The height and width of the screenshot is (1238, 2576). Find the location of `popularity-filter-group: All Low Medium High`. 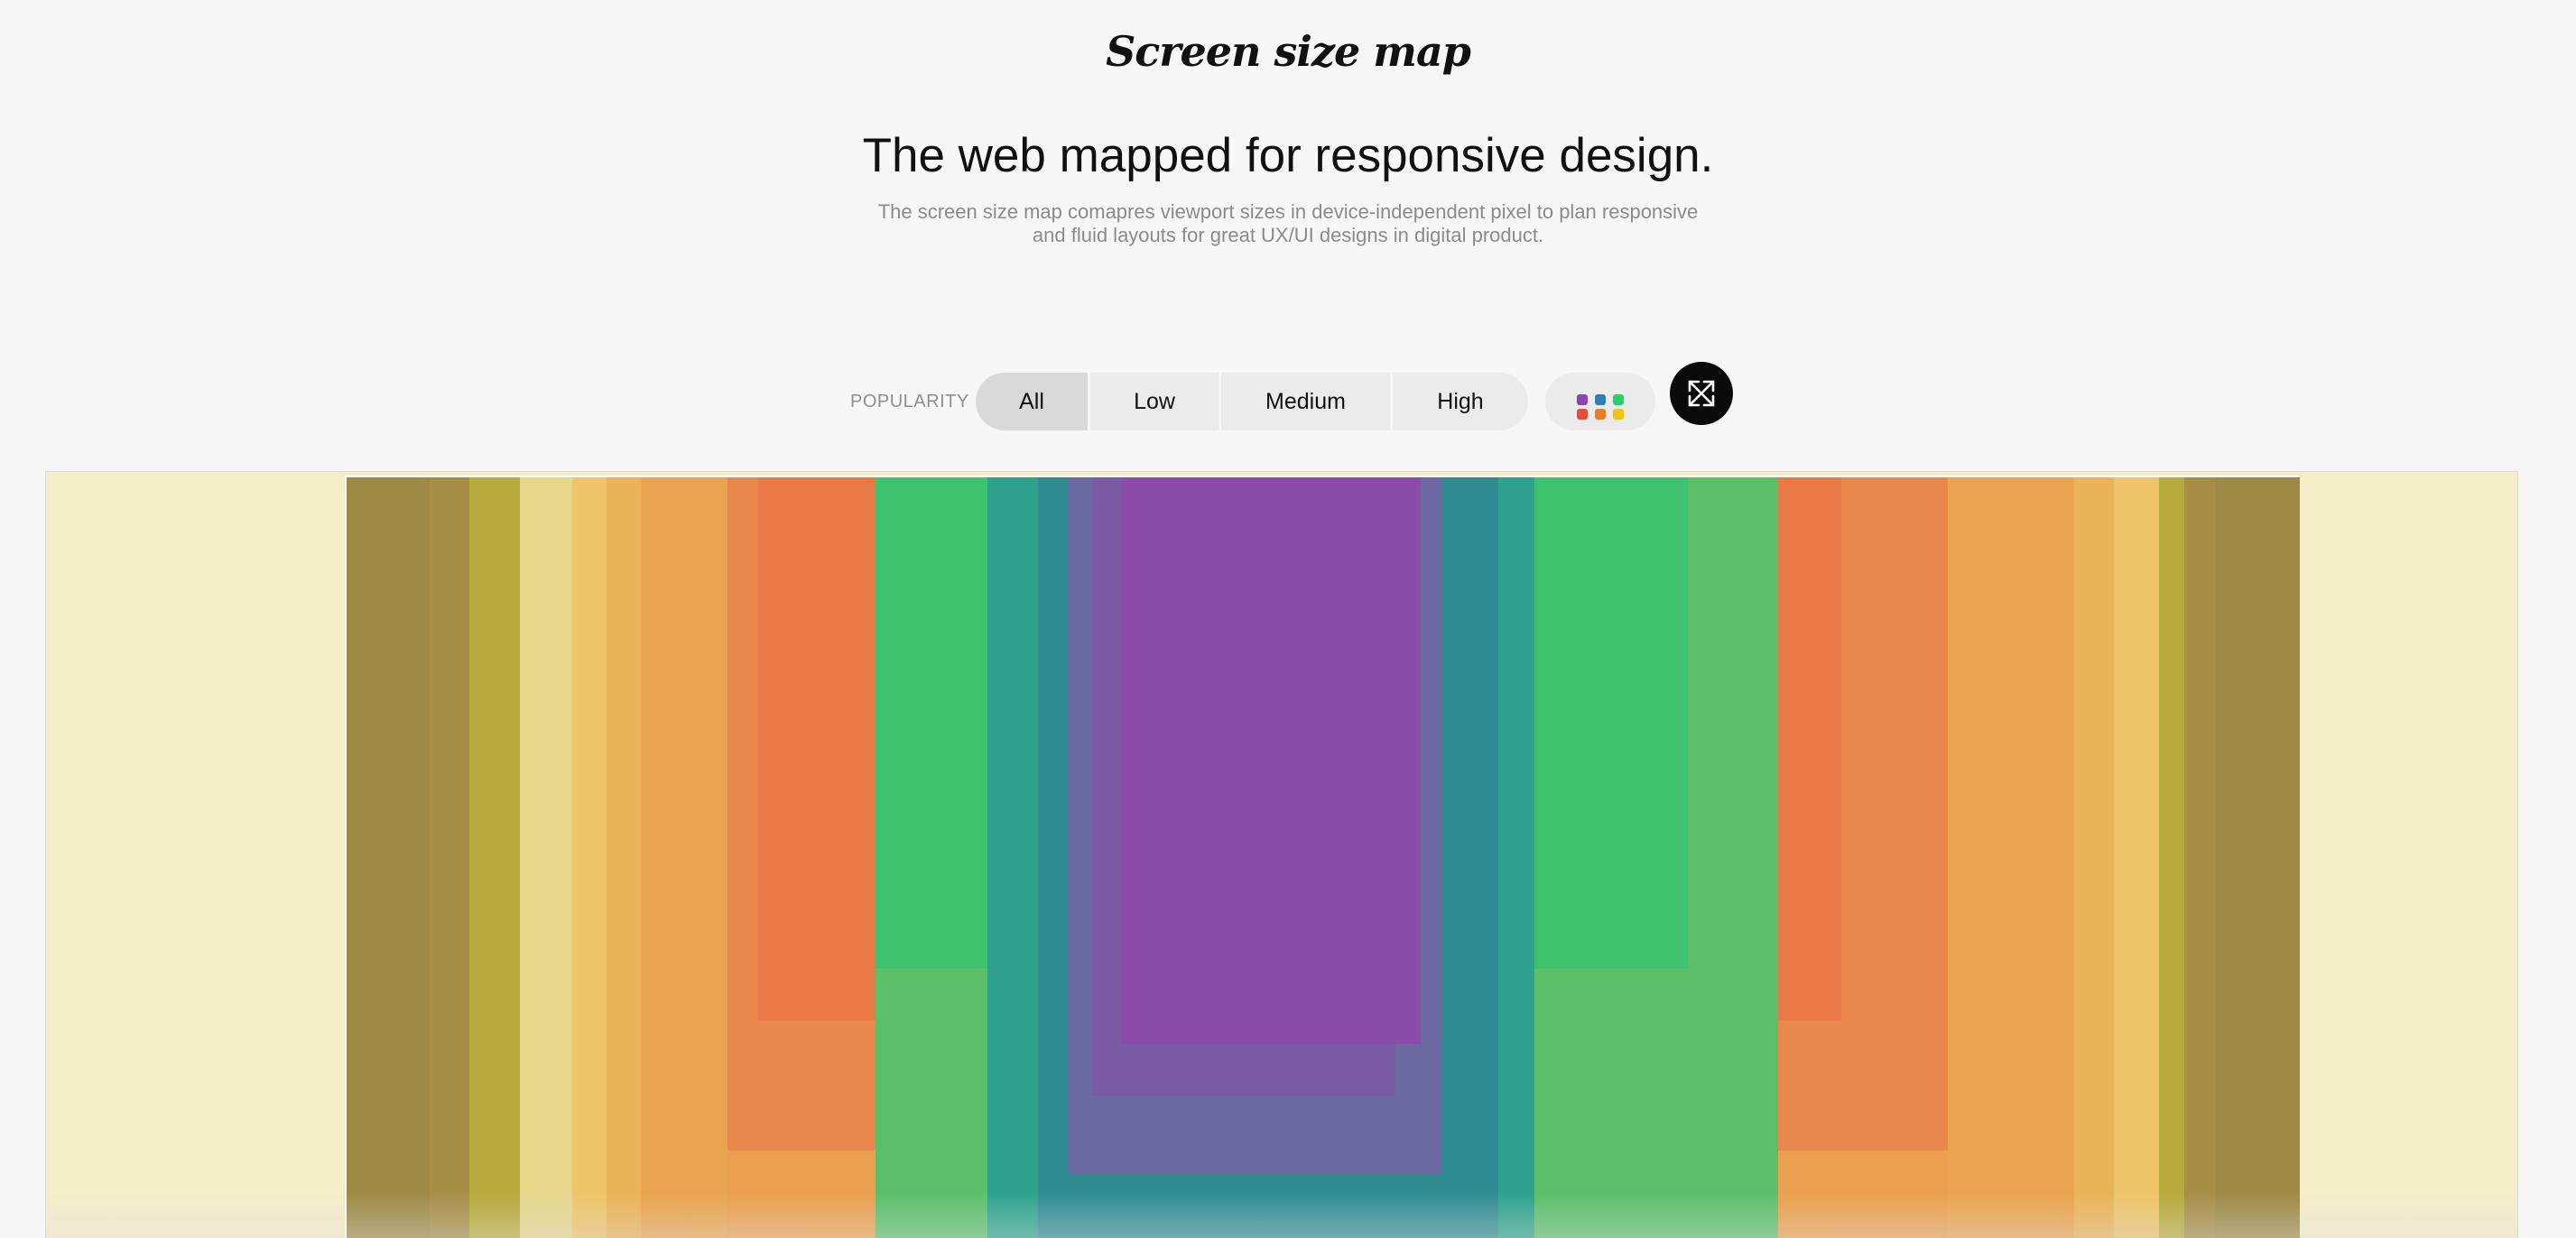

popularity-filter-group: All Low Medium High is located at coordinates (1252, 401).